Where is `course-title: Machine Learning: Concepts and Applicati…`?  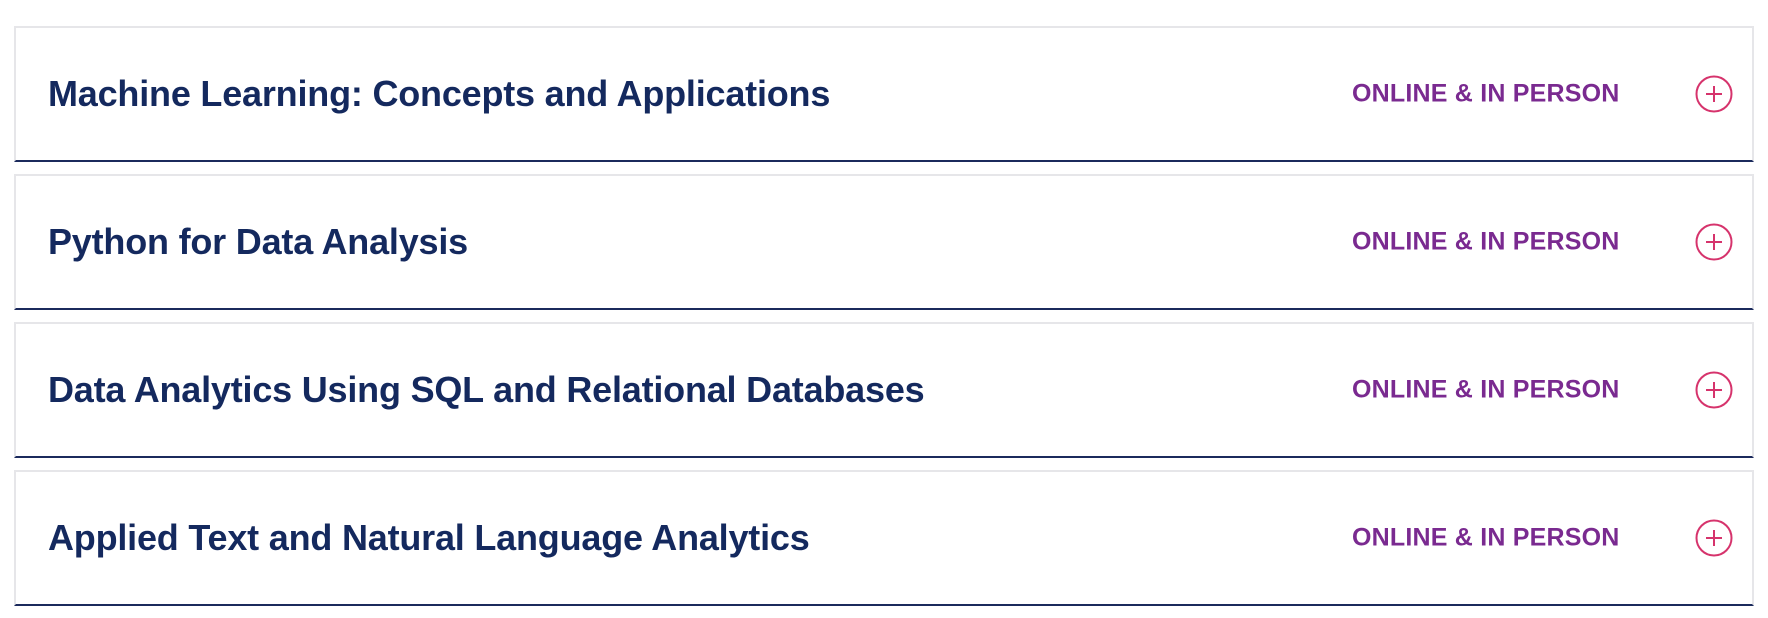 course-title: Machine Learning: Concepts and Applicati… is located at coordinates (439, 93).